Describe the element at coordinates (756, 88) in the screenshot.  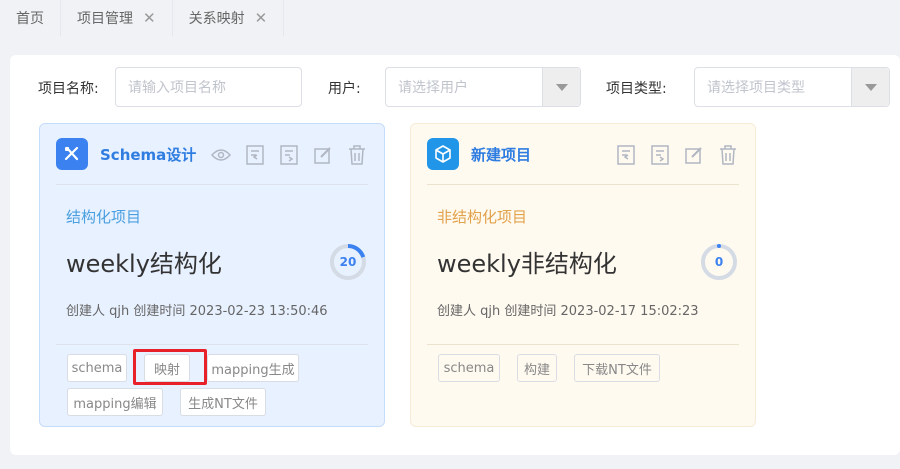
I see `project-type-placeholder: 请选择项目类型` at that location.